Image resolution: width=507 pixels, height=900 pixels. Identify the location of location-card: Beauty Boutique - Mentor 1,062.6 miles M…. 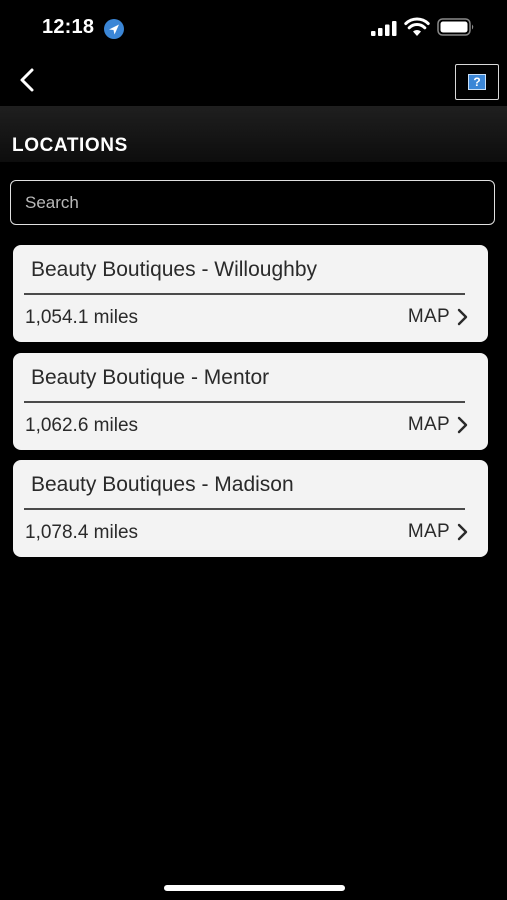
(250, 401).